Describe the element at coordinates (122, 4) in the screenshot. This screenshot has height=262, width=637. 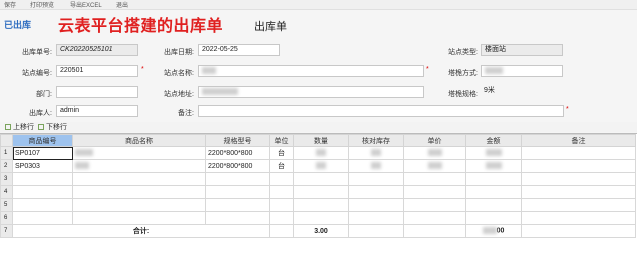
I see `menu-exit: 退出` at that location.